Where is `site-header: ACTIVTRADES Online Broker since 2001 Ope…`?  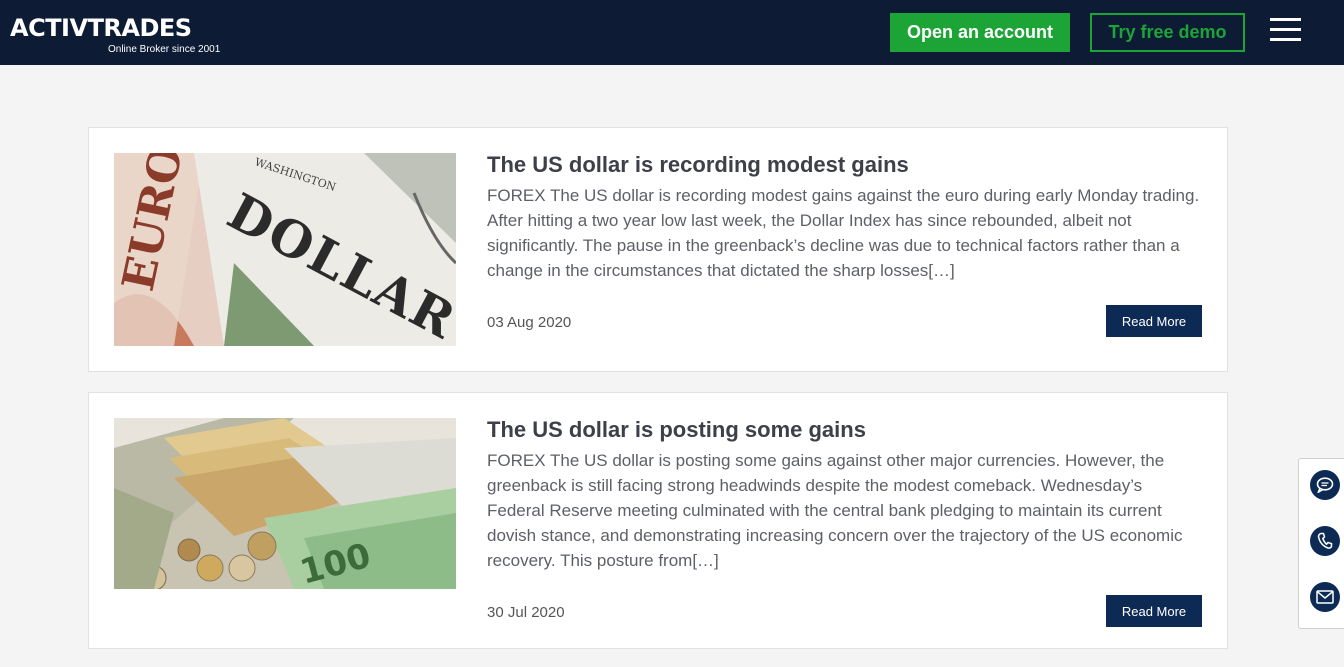
site-header: ACTIVTRADES Online Broker since 2001 Ope… is located at coordinates (672, 32).